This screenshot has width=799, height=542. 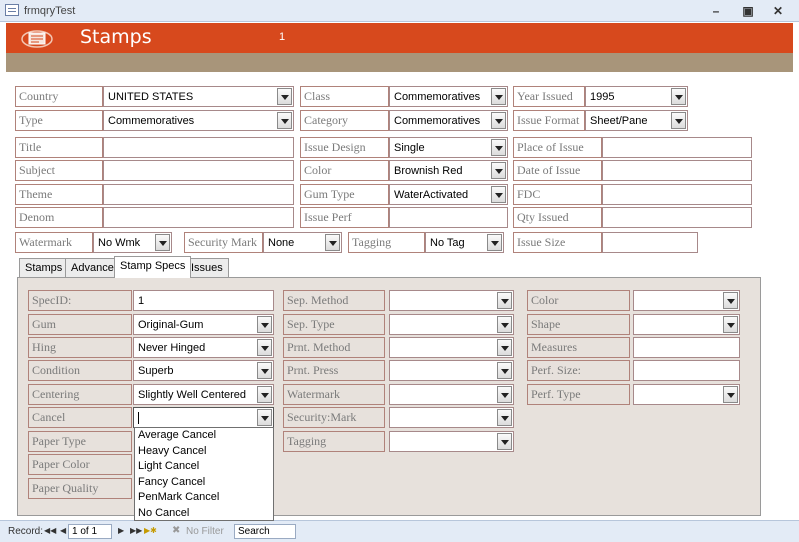 What do you see at coordinates (448, 96) in the screenshot?
I see `class-combo: Commemoratives` at bounding box center [448, 96].